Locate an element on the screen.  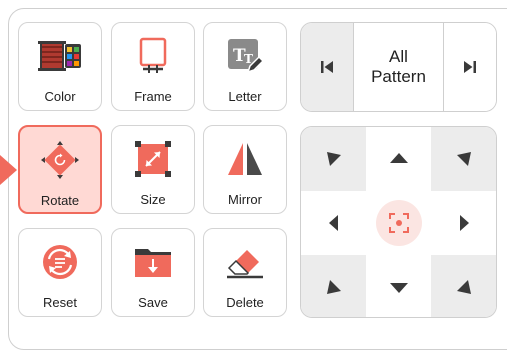
resize-icon is located at coordinates (153, 159).